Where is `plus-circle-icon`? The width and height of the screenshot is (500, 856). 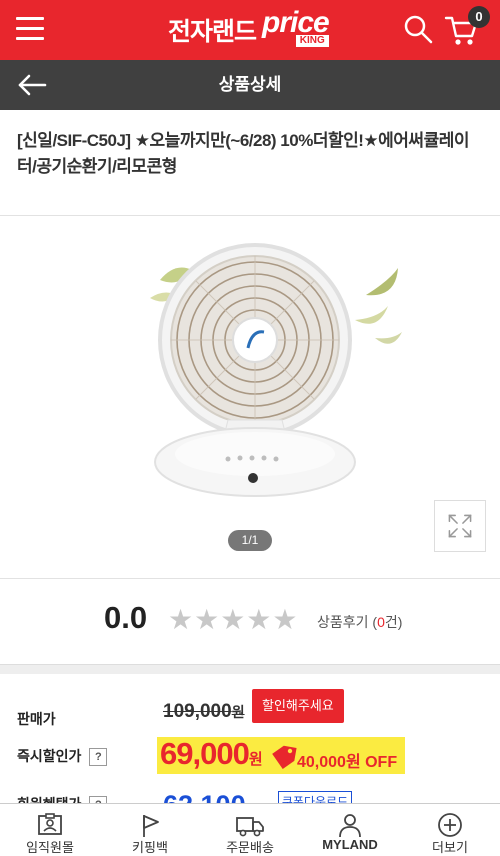 plus-circle-icon is located at coordinates (450, 825).